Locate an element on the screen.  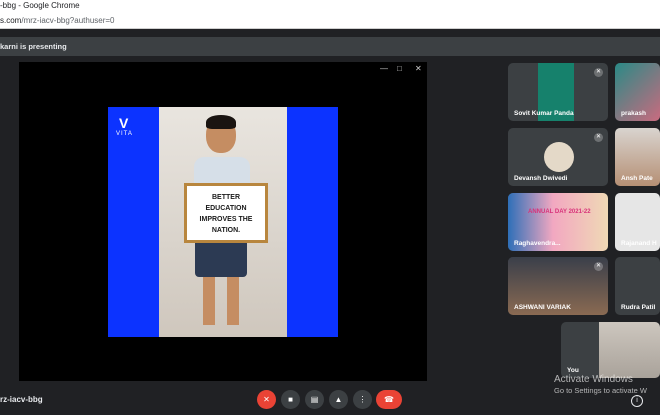
address-bar: s.com/mrz-iacv-bbg?authuser=0 is located at coordinates (330, 21).